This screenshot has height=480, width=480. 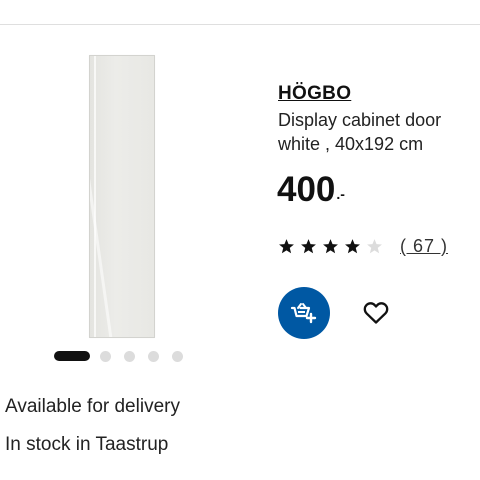 I want to click on review-count-link: ( 67 ), so click(x=424, y=246).